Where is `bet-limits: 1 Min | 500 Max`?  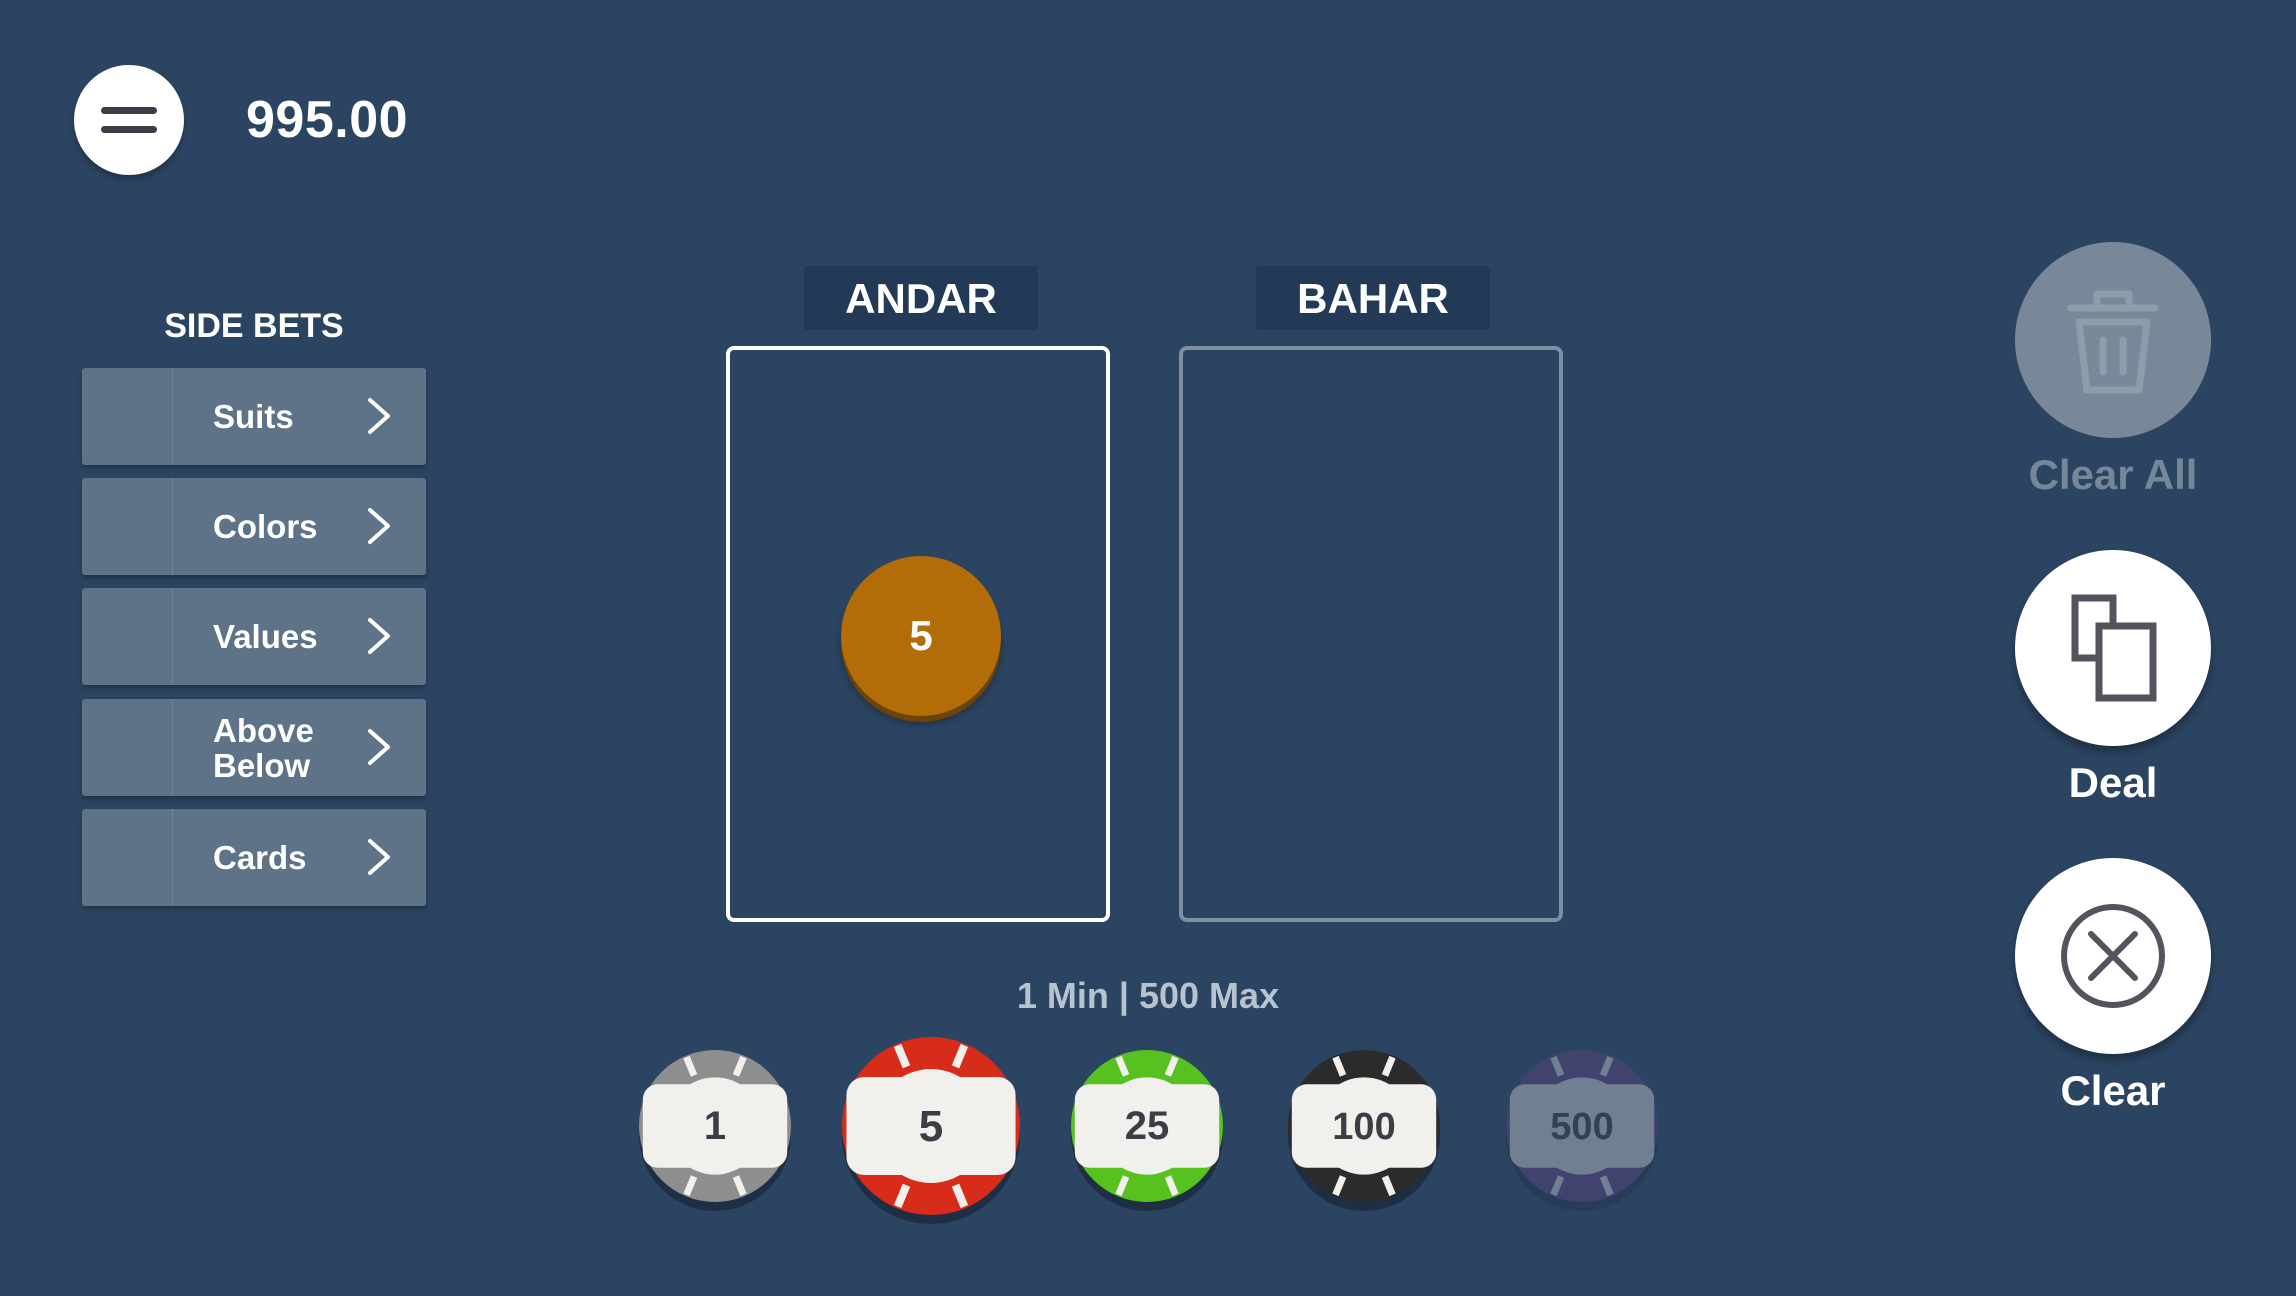 bet-limits: 1 Min | 500 Max is located at coordinates (1148, 995).